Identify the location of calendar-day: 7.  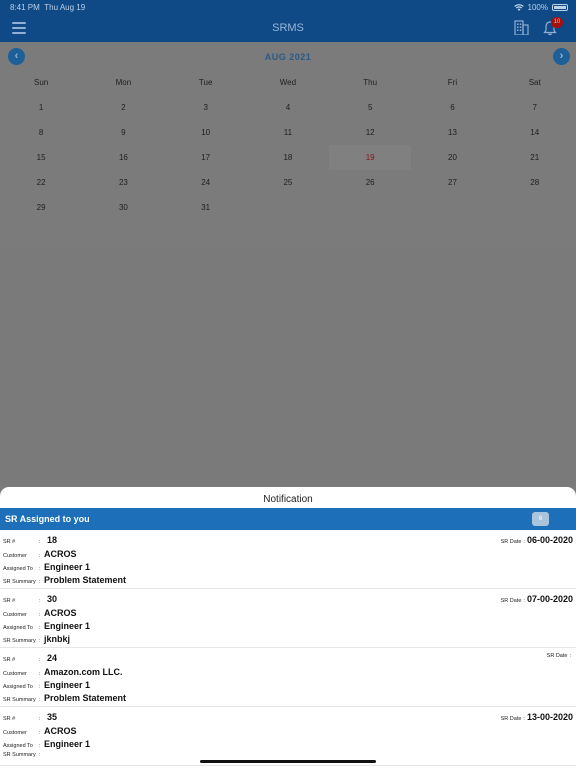
(535, 107).